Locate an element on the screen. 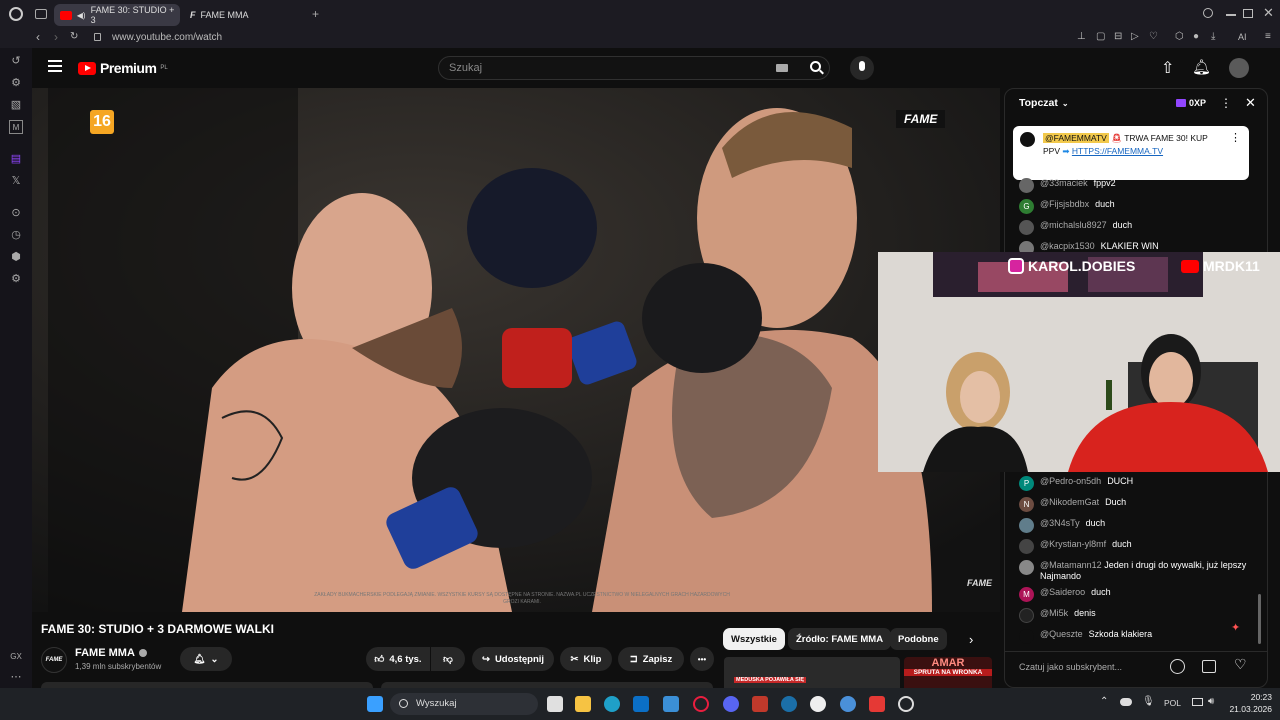 The height and width of the screenshot is (720, 1280). youtube-premium-logo: Premium PL is located at coordinates (123, 68).